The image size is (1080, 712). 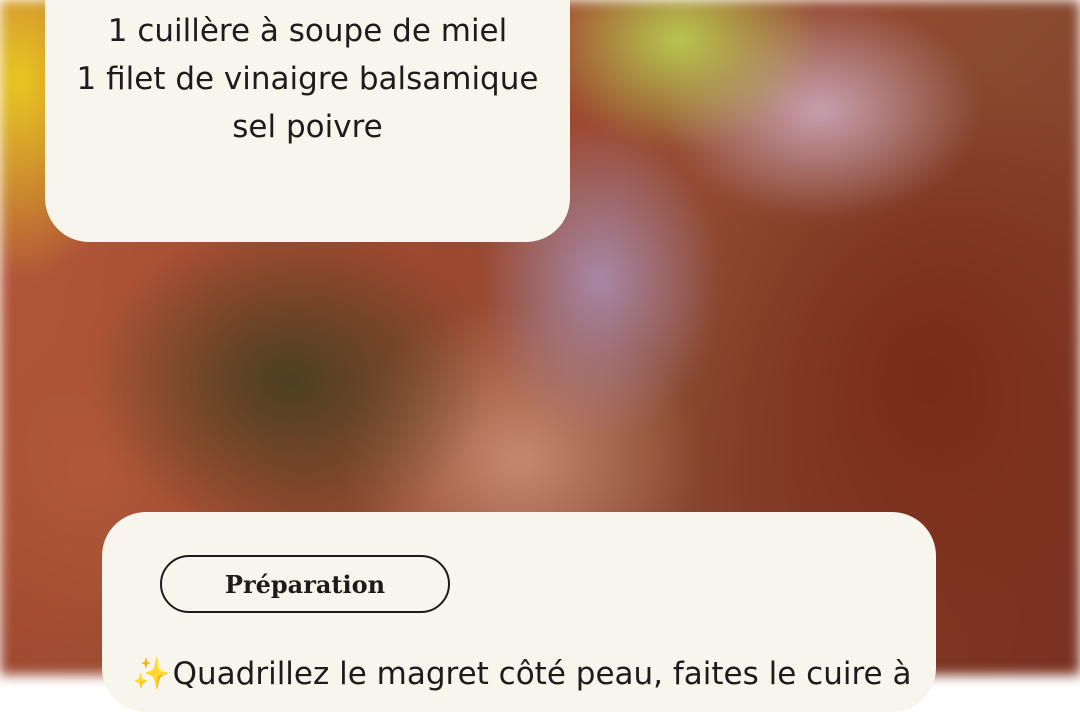 What do you see at coordinates (151, 674) in the screenshot?
I see `sparkle-icon: ✨` at bounding box center [151, 674].